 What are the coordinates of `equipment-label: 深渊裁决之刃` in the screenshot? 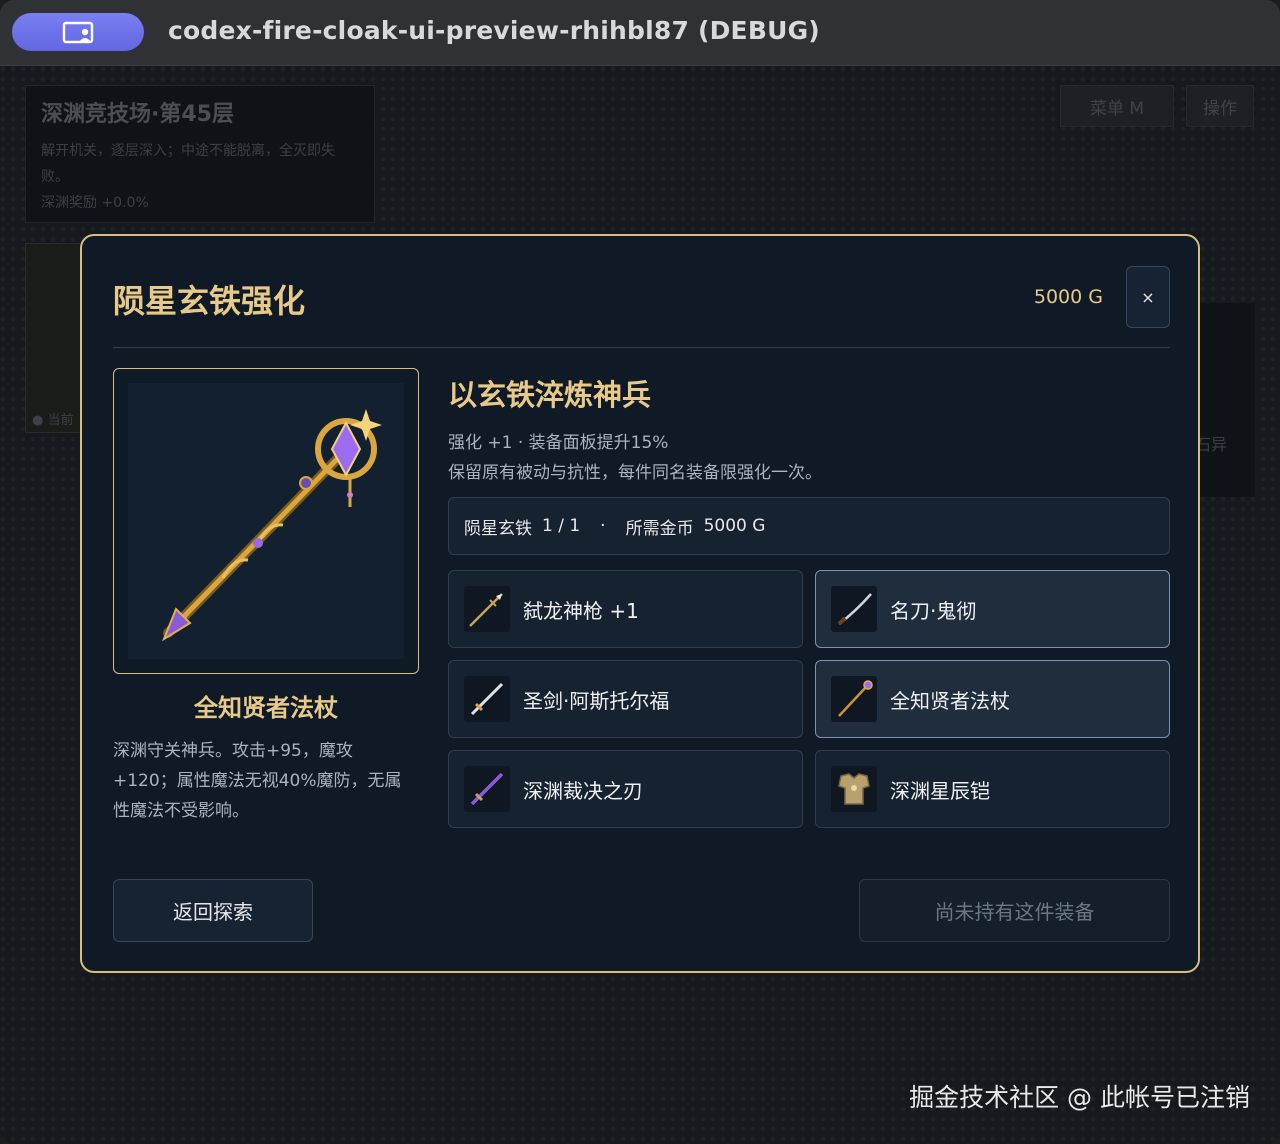 It's located at (583, 791).